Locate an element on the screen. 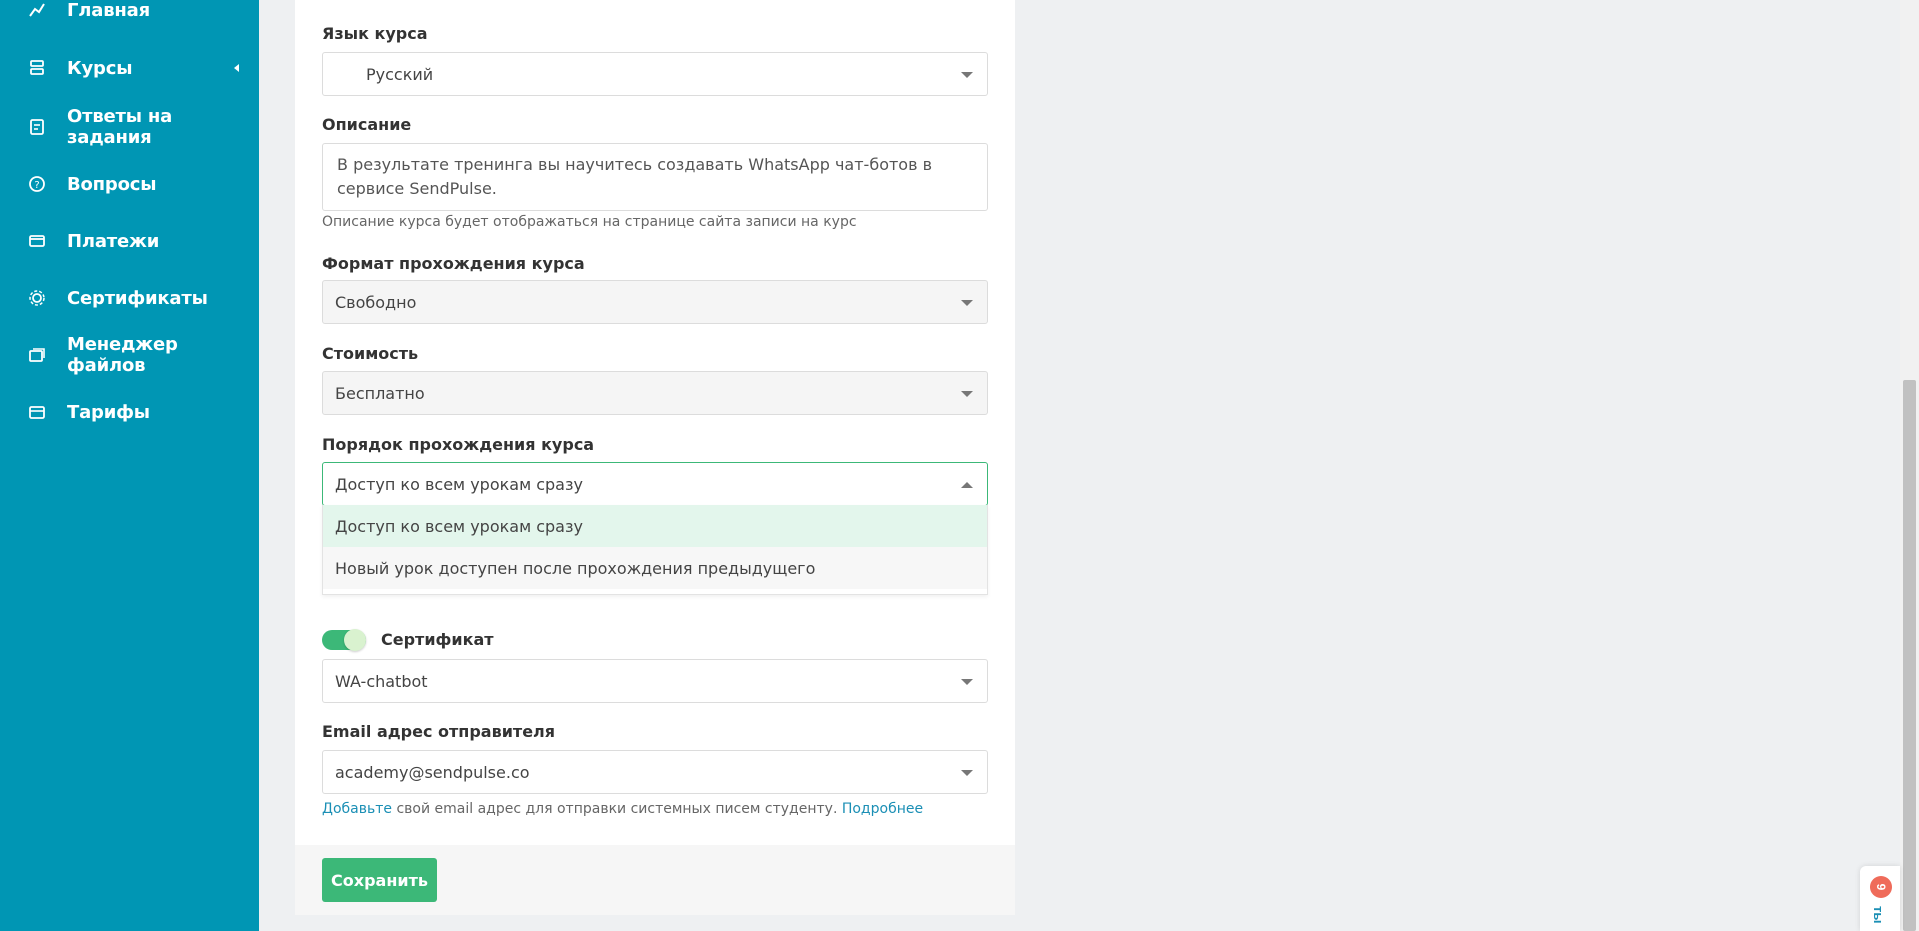  certificate-toggle is located at coordinates (344, 640).